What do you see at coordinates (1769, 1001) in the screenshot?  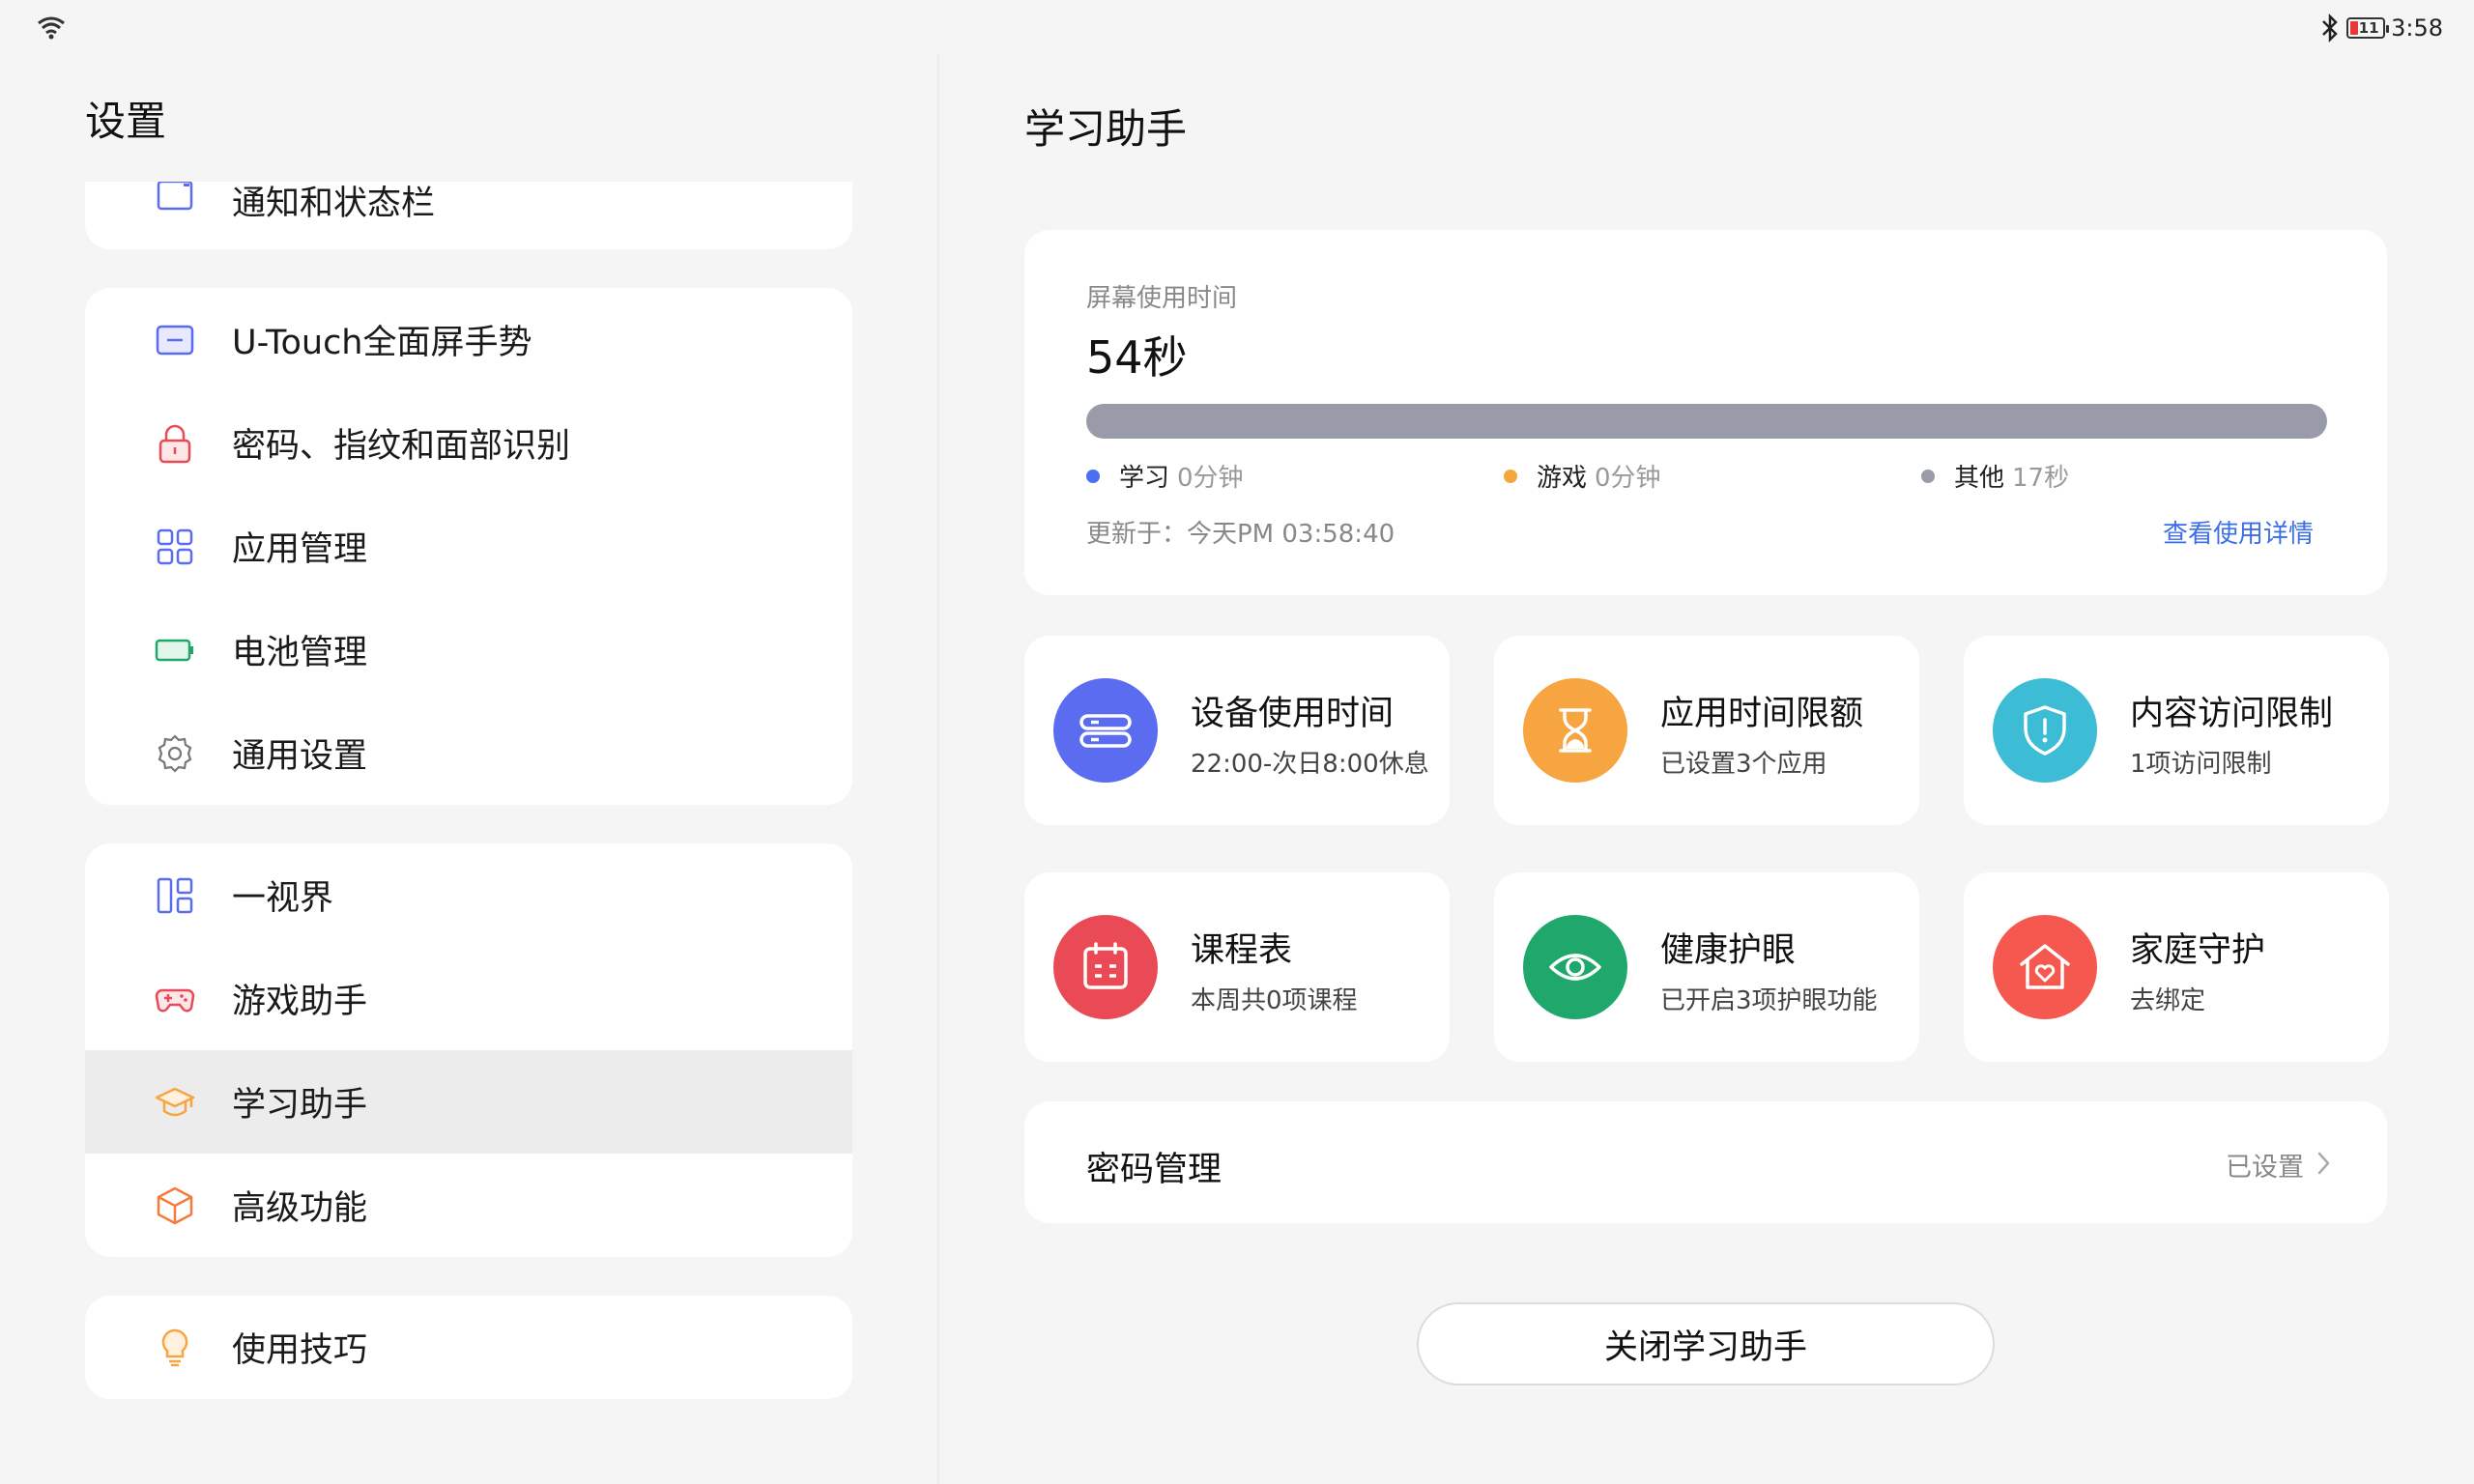 I see `card-subtitle: 已开启3项护眼功能` at bounding box center [1769, 1001].